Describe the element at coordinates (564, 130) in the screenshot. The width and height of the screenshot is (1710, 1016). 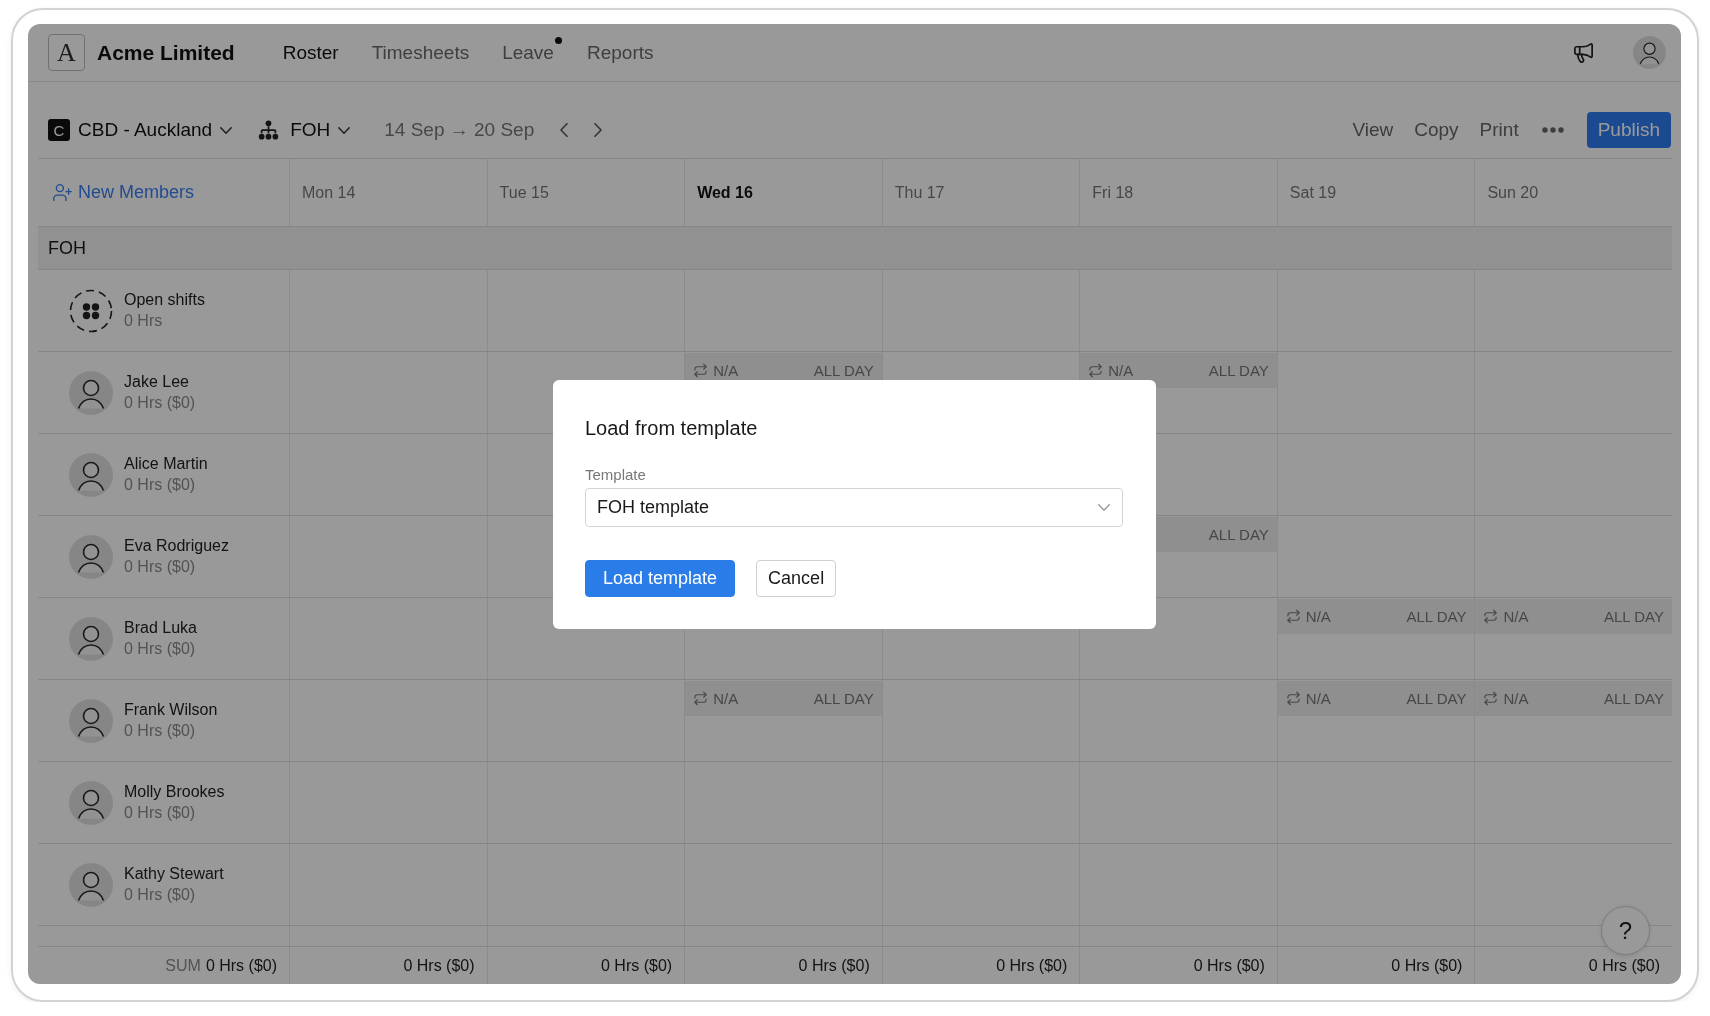
I see `chevron-left-icon` at that location.